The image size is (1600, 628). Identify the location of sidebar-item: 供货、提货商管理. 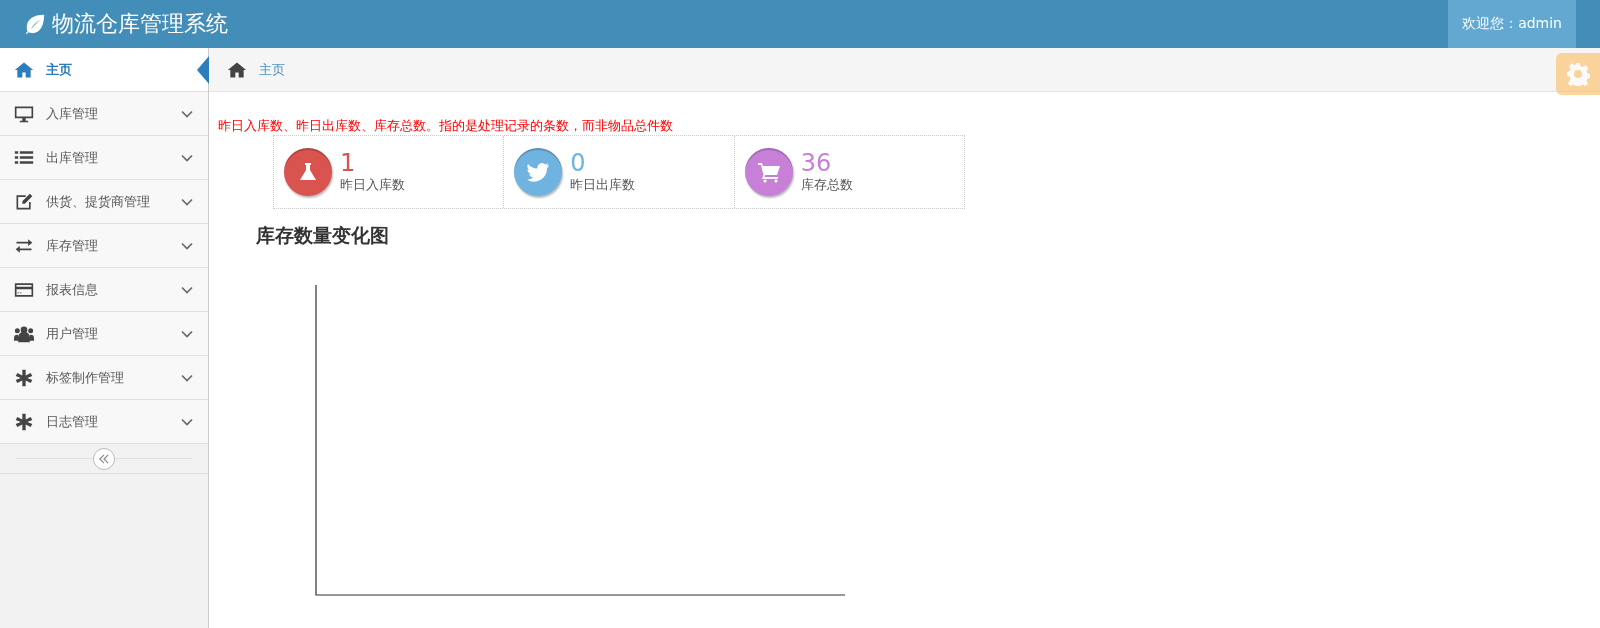
(104, 202).